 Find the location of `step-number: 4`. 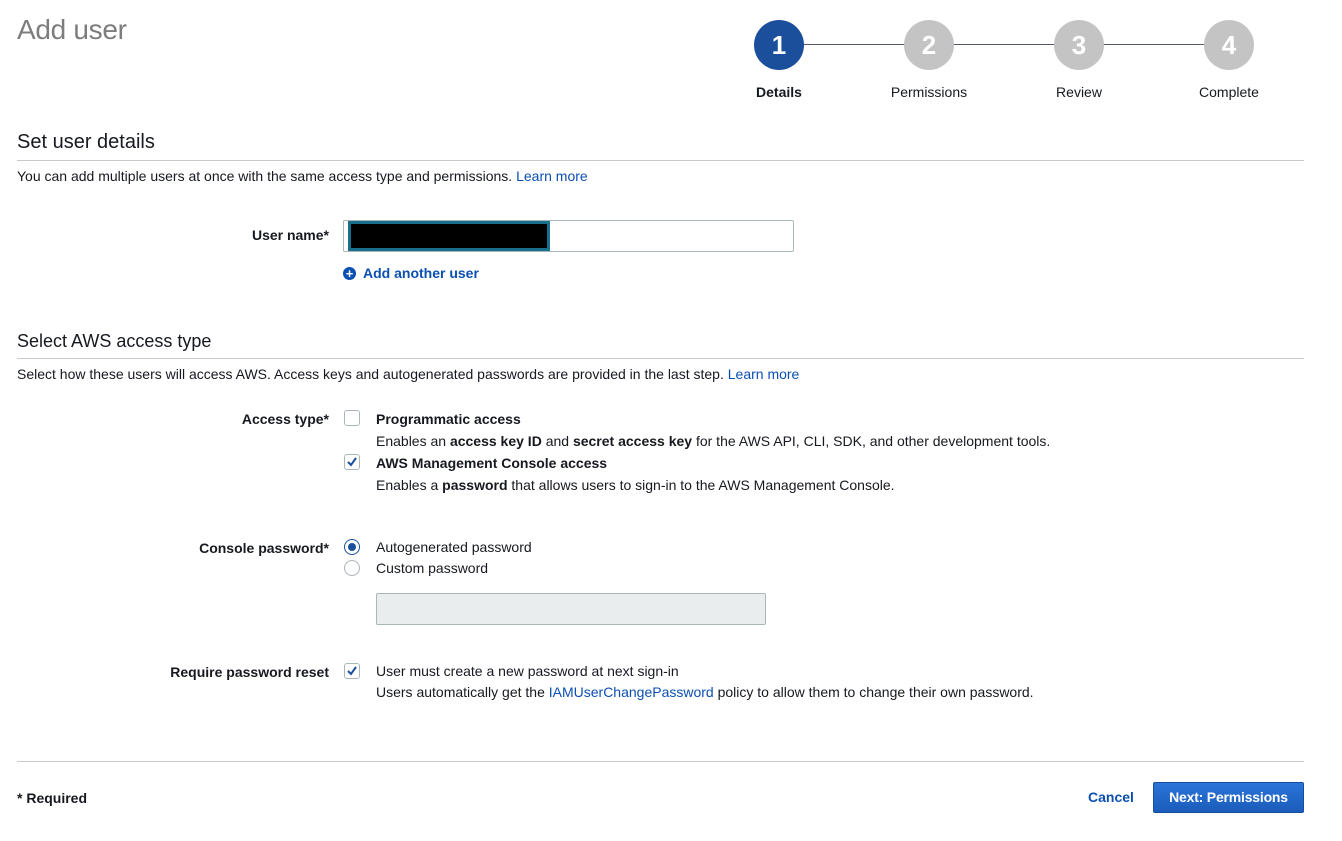

step-number: 4 is located at coordinates (1229, 45).